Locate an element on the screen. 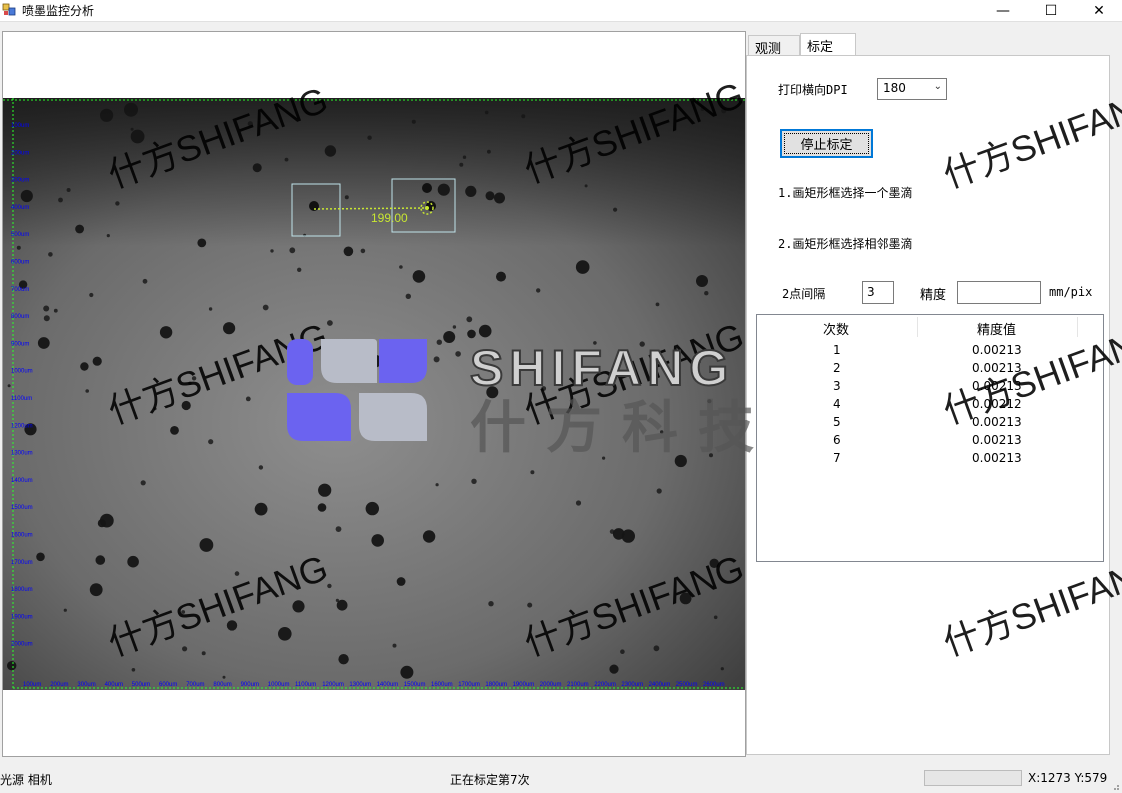 The width and height of the screenshot is (1122, 793). table-row: 5 0.00213 is located at coordinates (930, 422).